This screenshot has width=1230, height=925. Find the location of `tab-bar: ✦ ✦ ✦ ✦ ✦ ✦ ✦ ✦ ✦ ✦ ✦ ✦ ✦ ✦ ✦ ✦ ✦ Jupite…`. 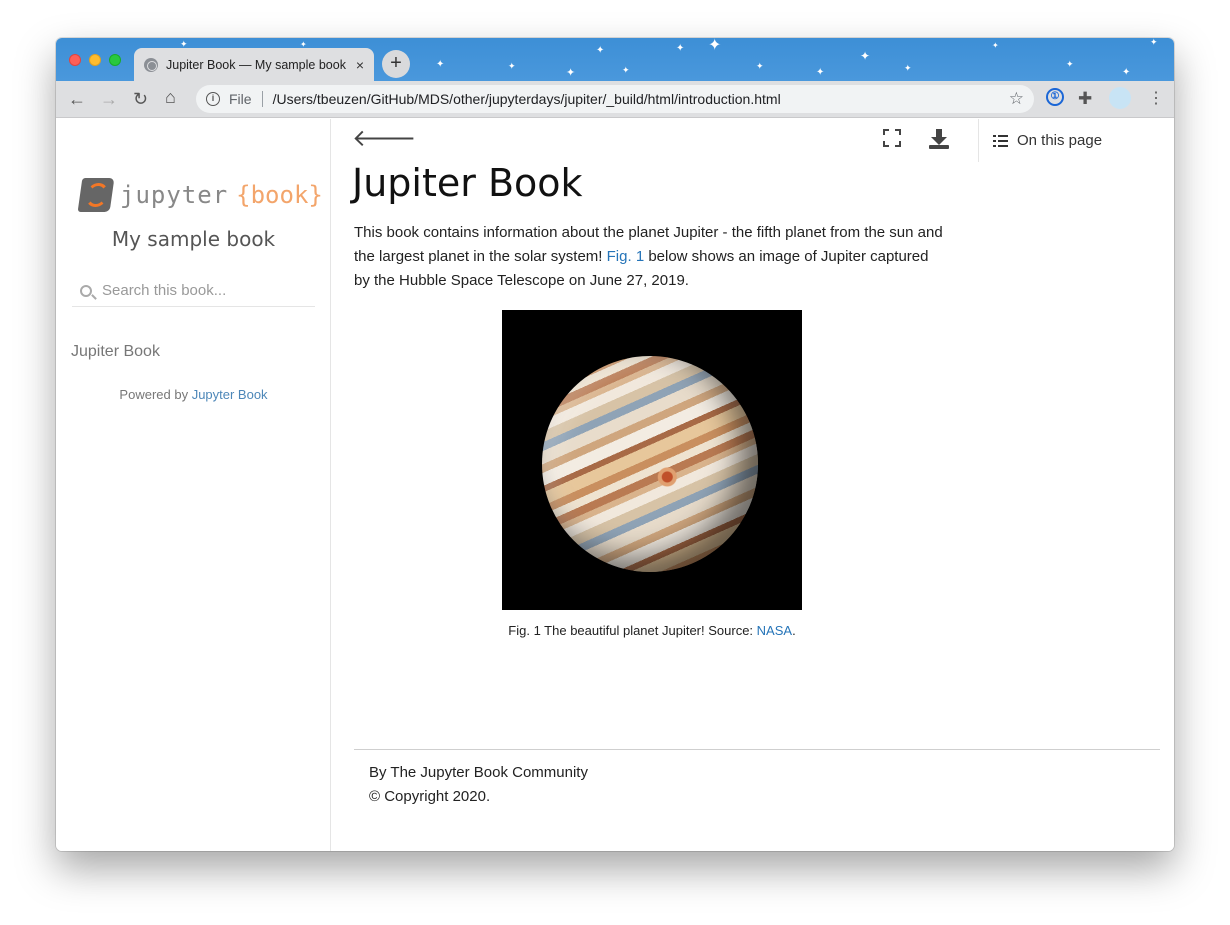

tab-bar: ✦ ✦ ✦ ✦ ✦ ✦ ✦ ✦ ✦ ✦ ✦ ✦ ✦ ✦ ✦ ✦ ✦ Jupite… is located at coordinates (615, 59).